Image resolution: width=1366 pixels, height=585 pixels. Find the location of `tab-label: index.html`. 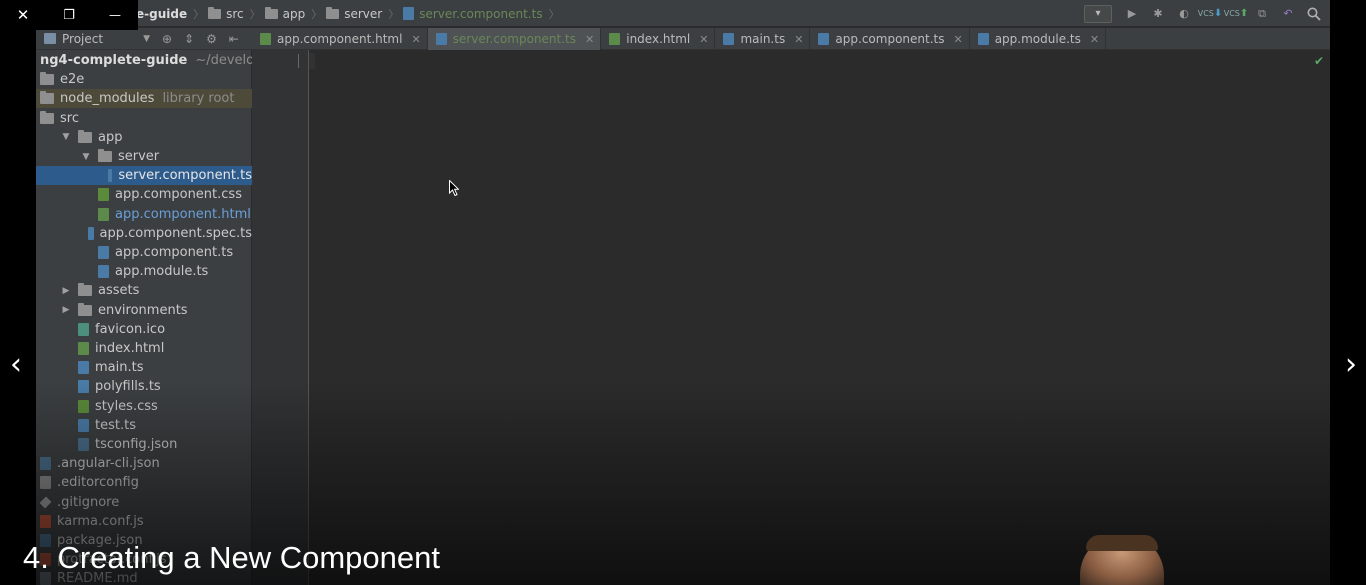

tab-label: index.html is located at coordinates (658, 39).